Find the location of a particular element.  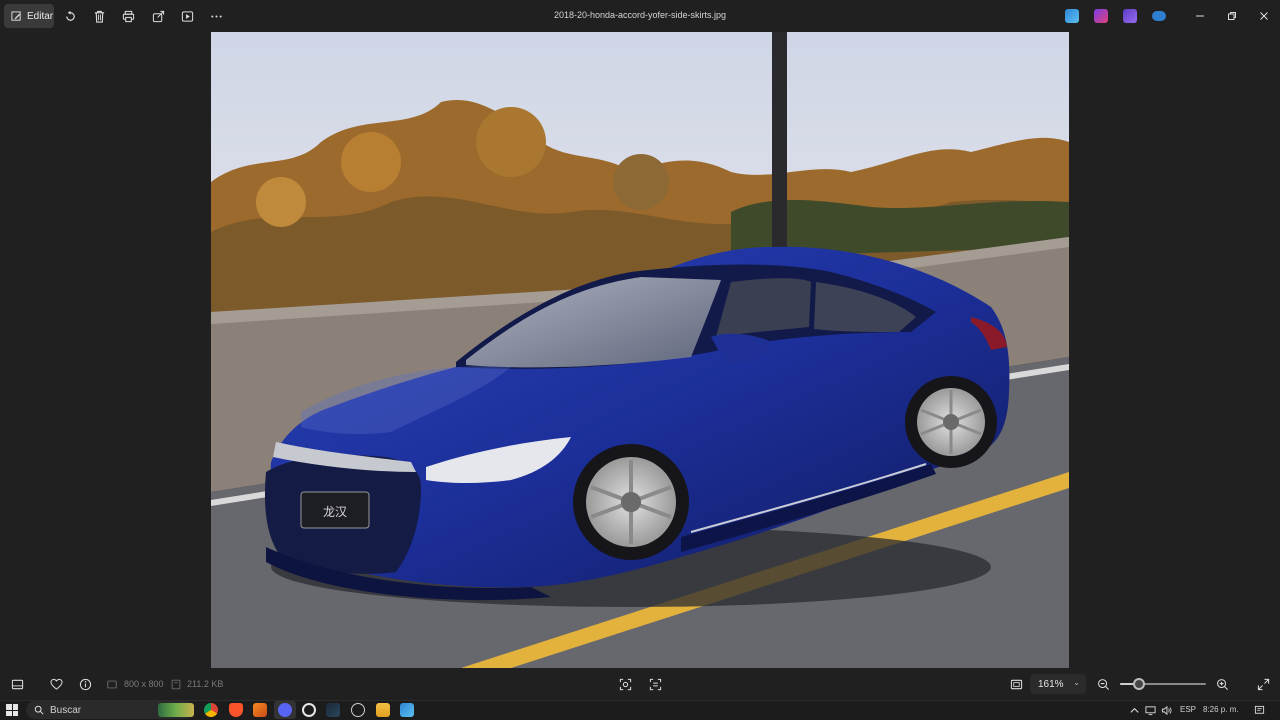

input-language: ESP is located at coordinates (1188, 709).